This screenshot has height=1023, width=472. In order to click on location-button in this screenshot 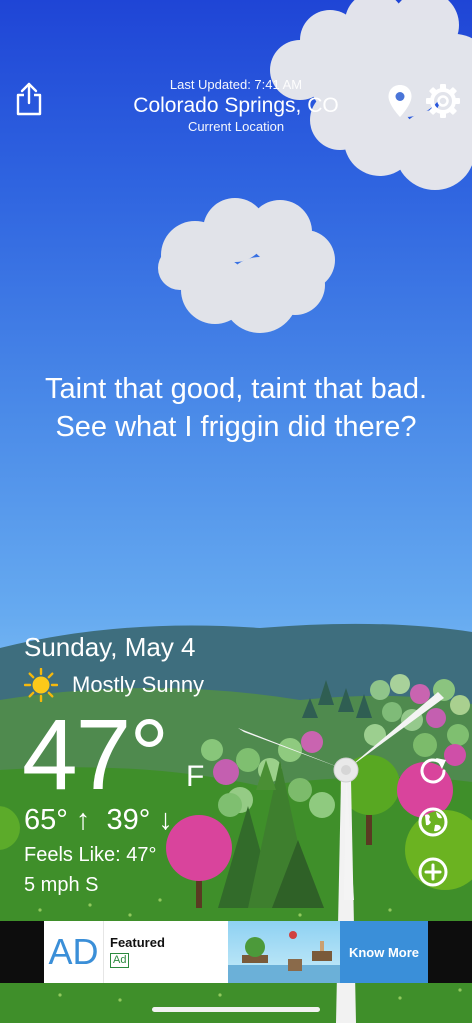, I will do `click(400, 101)`.